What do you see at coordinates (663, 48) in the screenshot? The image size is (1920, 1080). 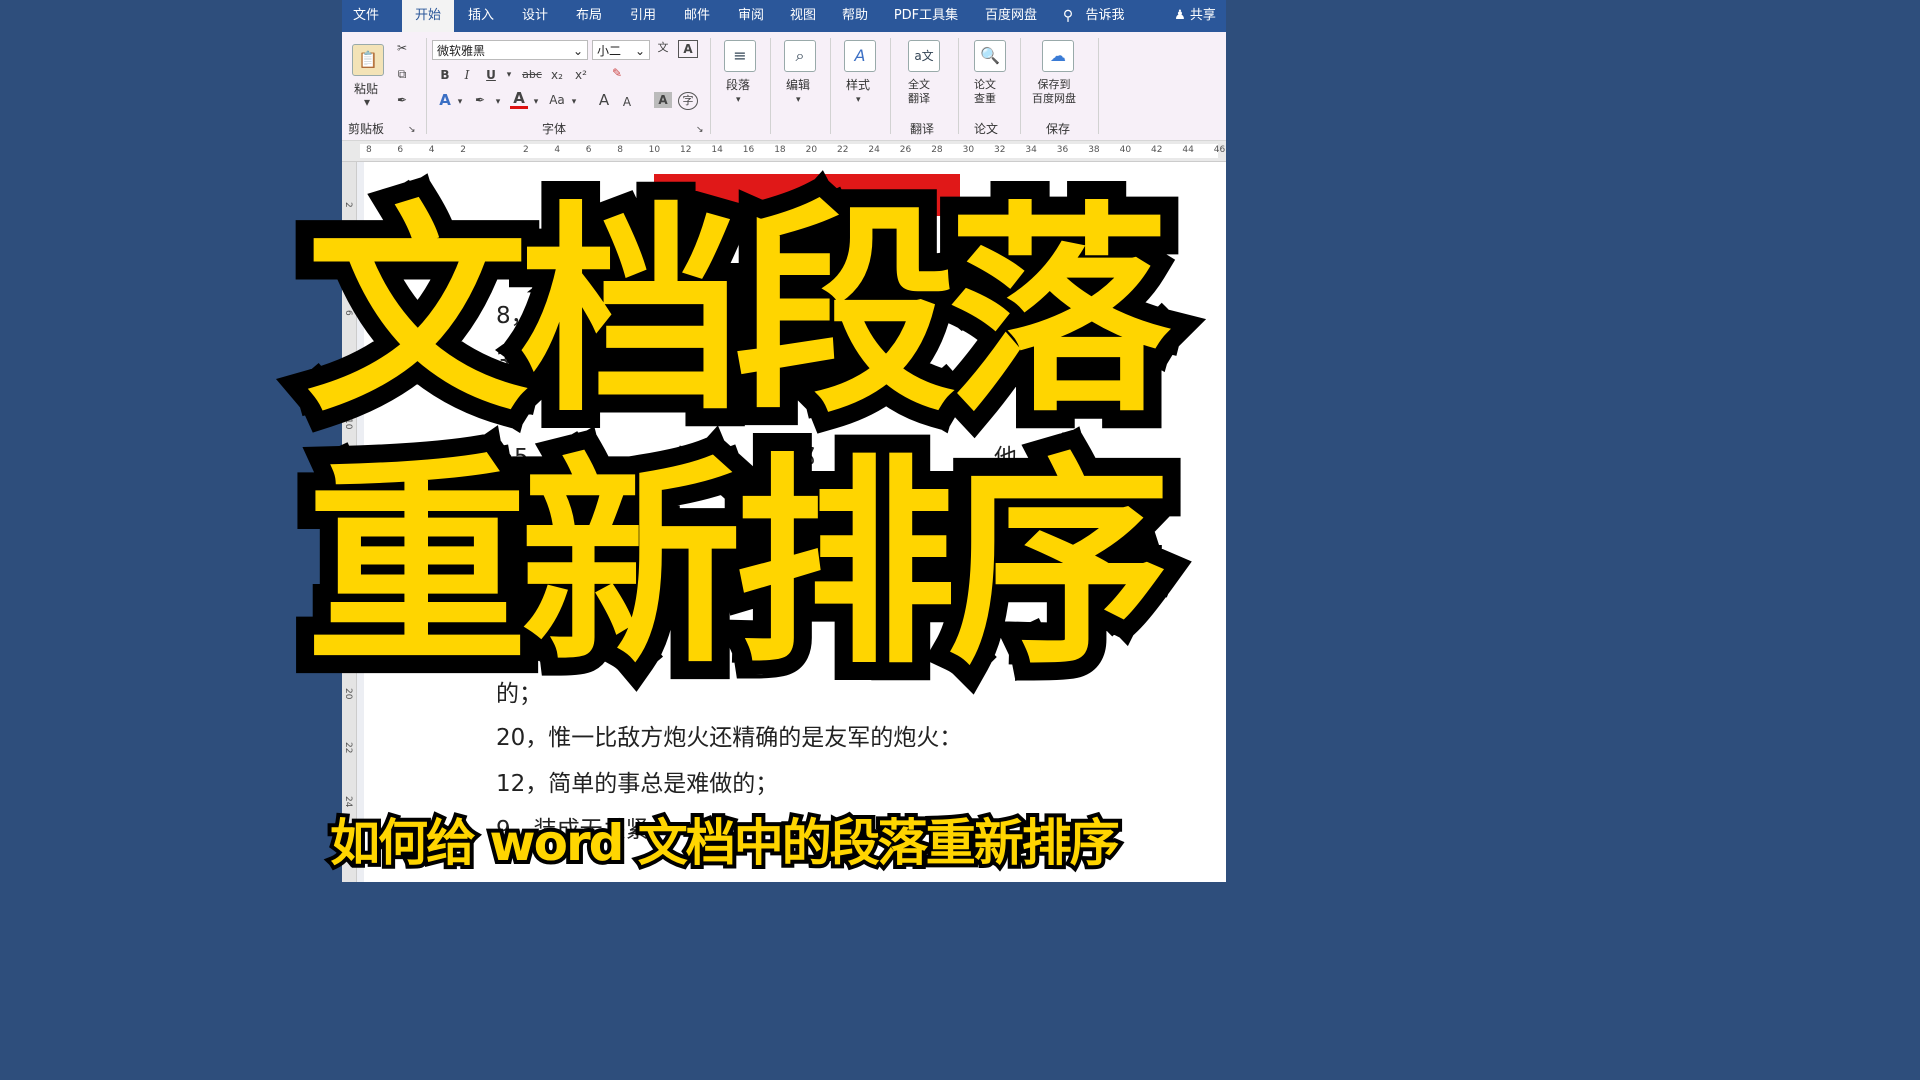 I see `phonetic-guide-icon: 文` at bounding box center [663, 48].